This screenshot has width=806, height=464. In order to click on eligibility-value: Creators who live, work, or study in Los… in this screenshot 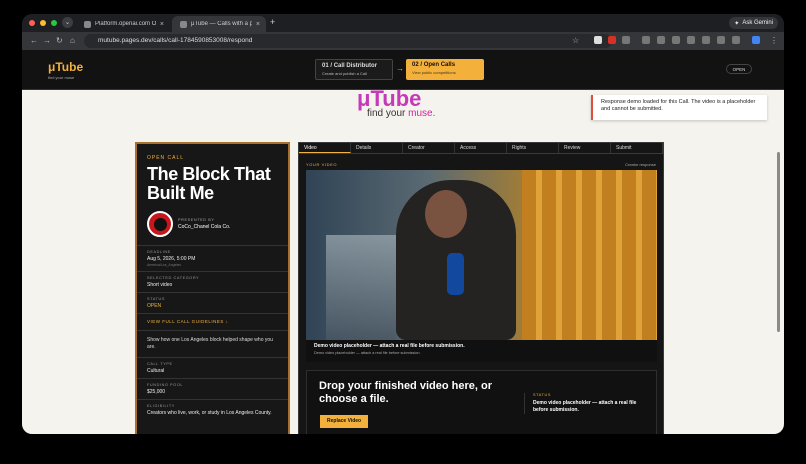, I will do `click(209, 413)`.